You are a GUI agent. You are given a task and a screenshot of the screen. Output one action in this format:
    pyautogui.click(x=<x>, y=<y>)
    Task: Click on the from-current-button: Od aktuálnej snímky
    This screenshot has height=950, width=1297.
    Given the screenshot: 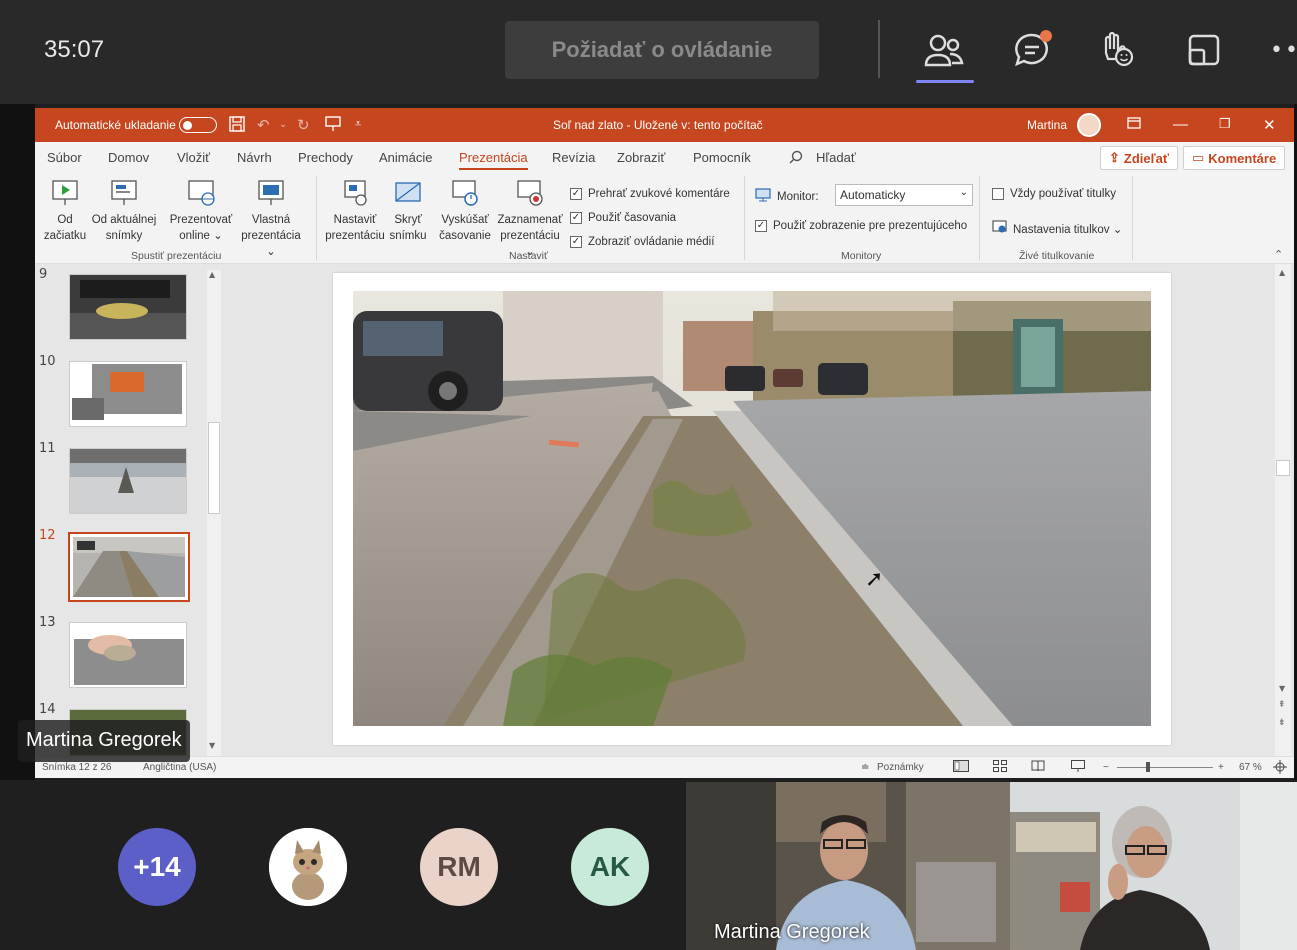 What is the action you would take?
    pyautogui.click(x=124, y=211)
    